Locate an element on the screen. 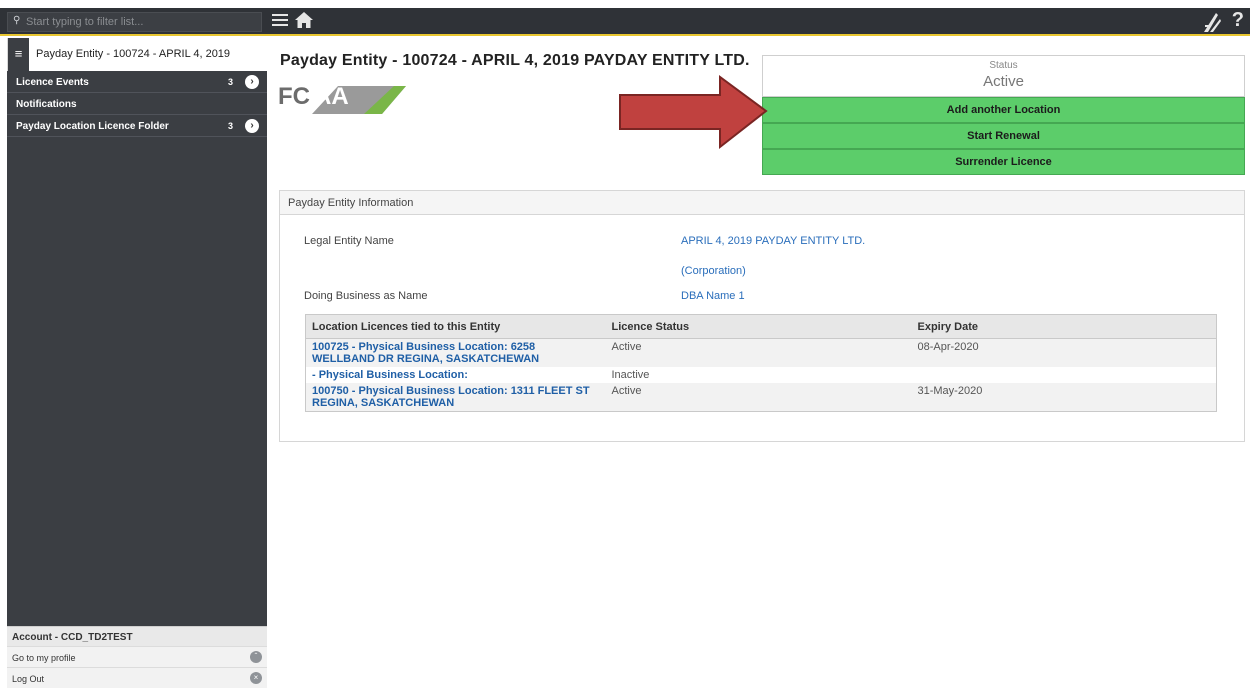  fcaa-logo: FC AA is located at coordinates (343, 100).